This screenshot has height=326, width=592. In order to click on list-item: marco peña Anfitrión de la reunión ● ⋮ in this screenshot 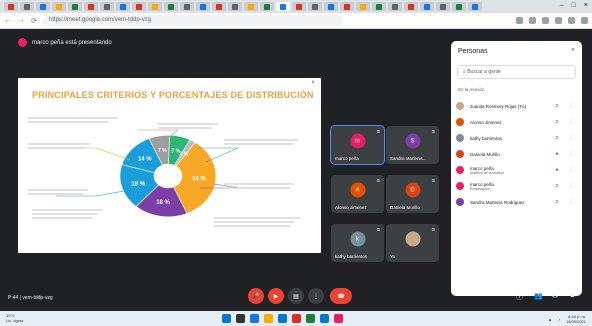, I will do `click(517, 170)`.